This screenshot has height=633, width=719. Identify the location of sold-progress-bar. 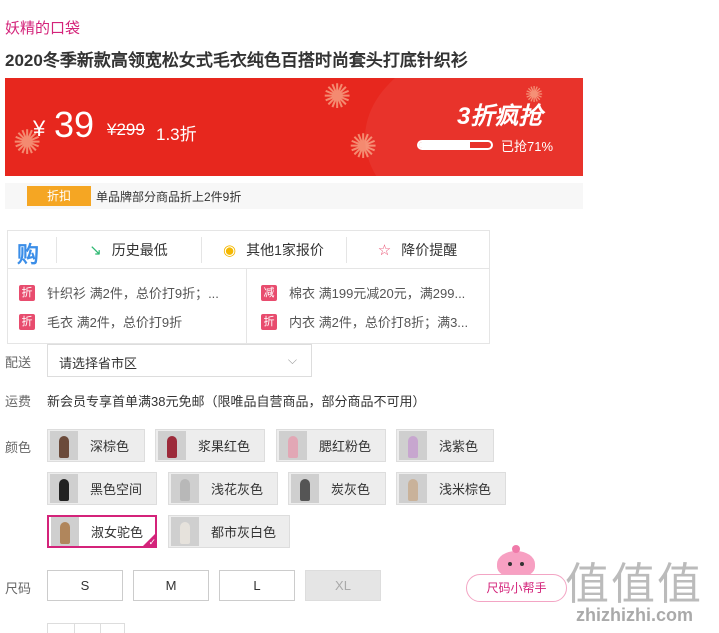
(455, 145).